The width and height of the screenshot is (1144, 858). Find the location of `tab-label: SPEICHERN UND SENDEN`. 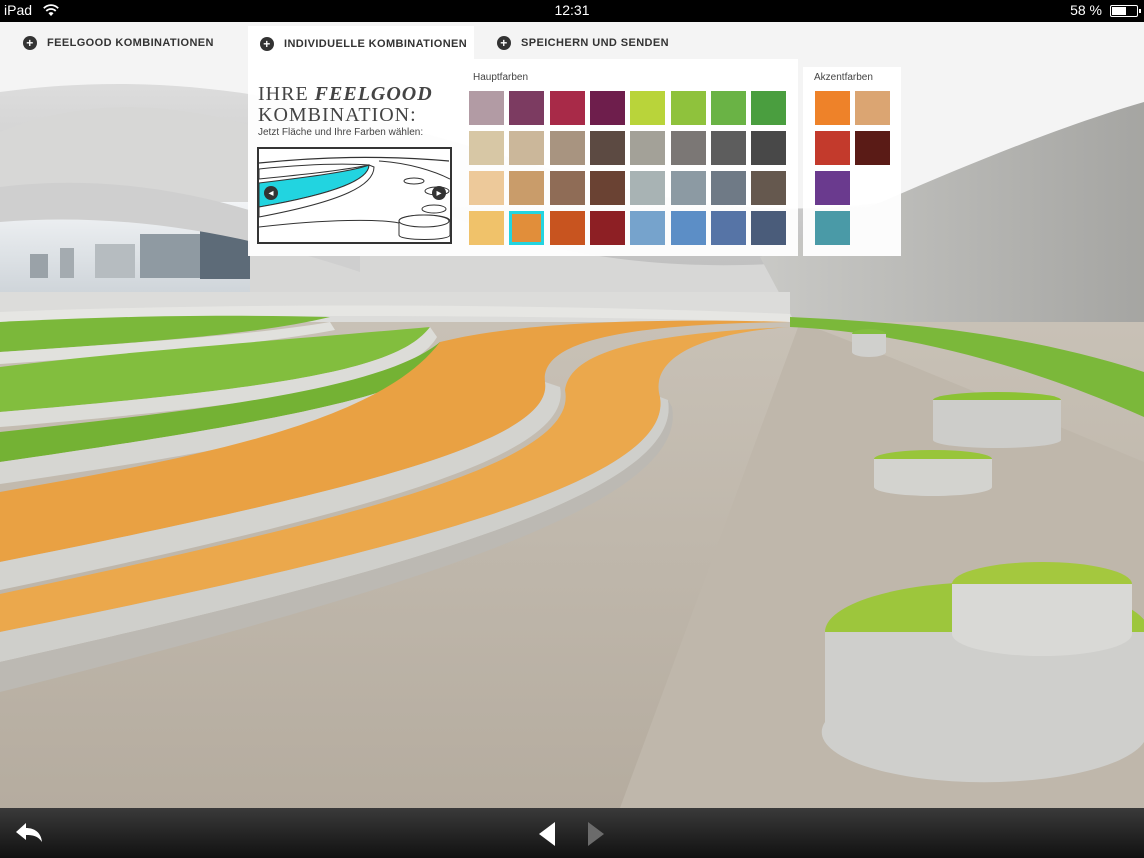

tab-label: SPEICHERN UND SENDEN is located at coordinates (595, 42).